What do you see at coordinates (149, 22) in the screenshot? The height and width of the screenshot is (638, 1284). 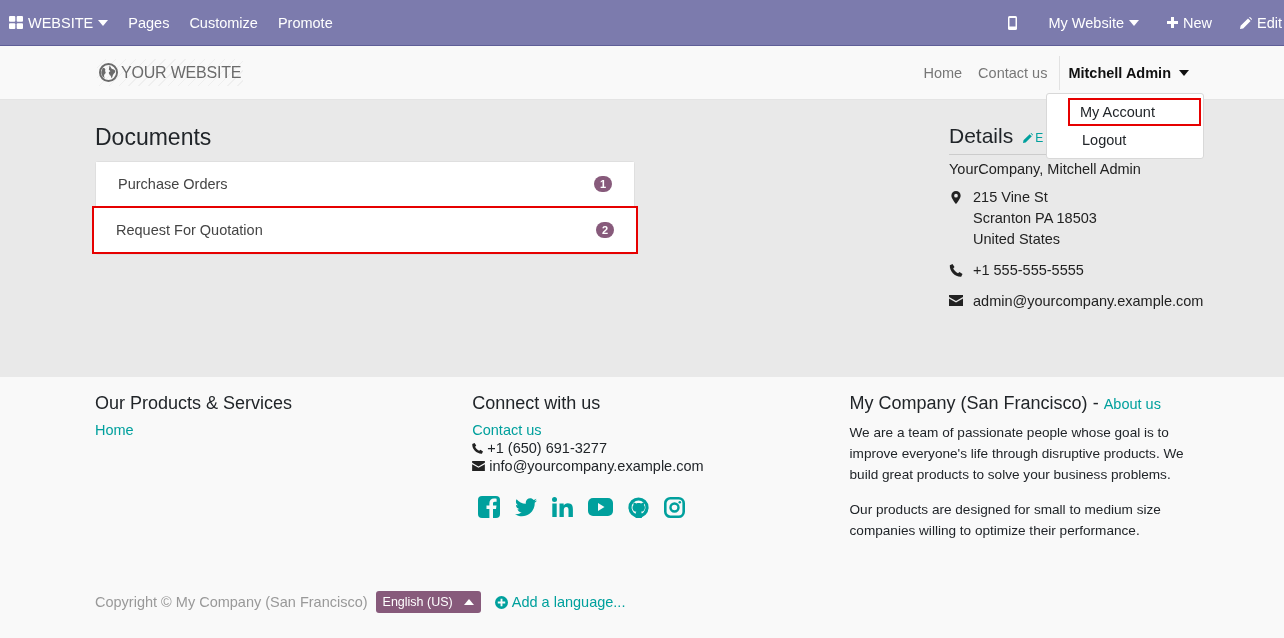 I see `menu-item: Pages` at bounding box center [149, 22].